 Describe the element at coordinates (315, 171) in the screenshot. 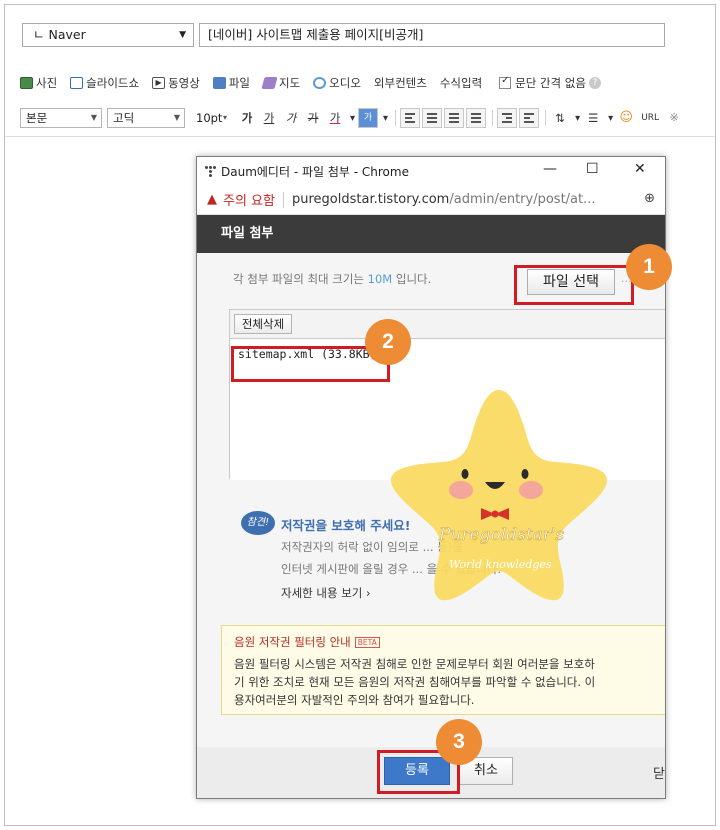

I see `window-title: Daum에디터 - 파일 첨부 - Chrome` at that location.